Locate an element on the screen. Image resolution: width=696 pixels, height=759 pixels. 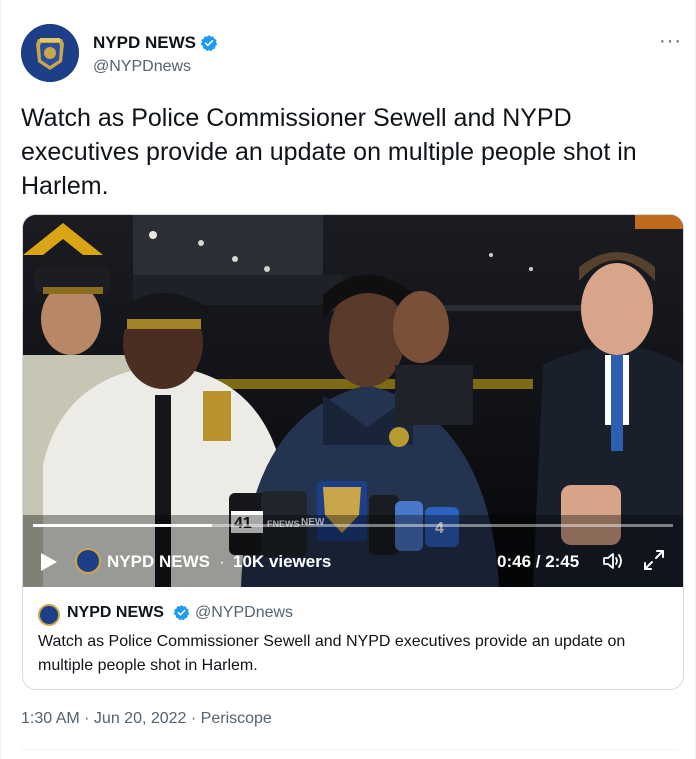
fullscreen-icon is located at coordinates (654, 560).